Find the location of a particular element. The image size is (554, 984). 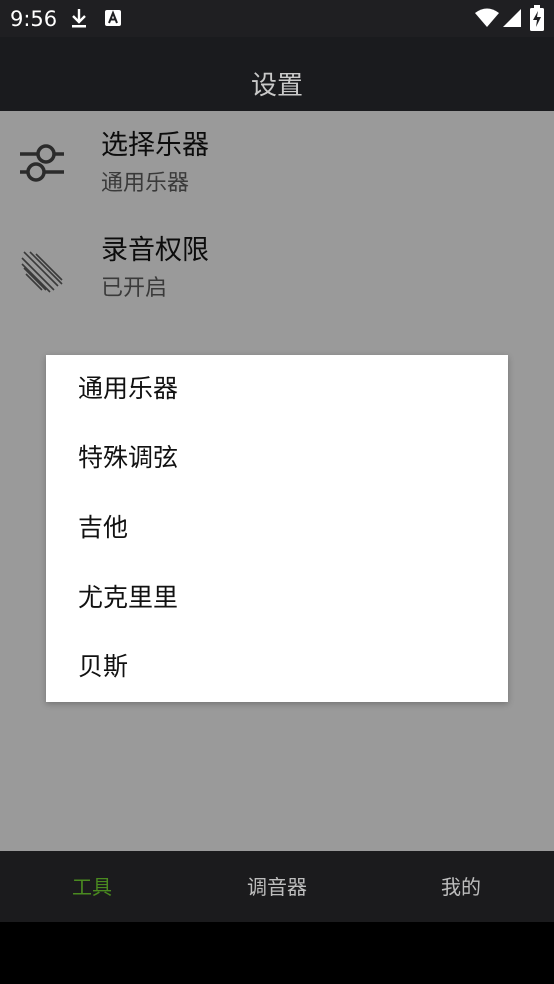

setting-subtitle: 通用乐器 is located at coordinates (145, 183).